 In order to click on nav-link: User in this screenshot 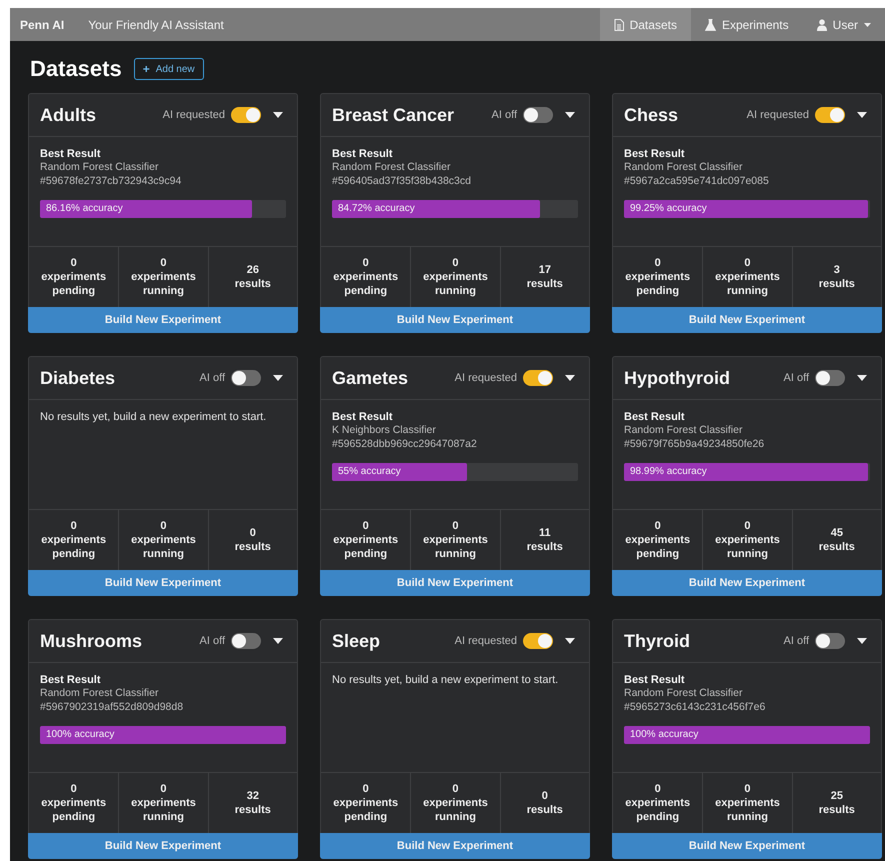, I will do `click(843, 24)`.